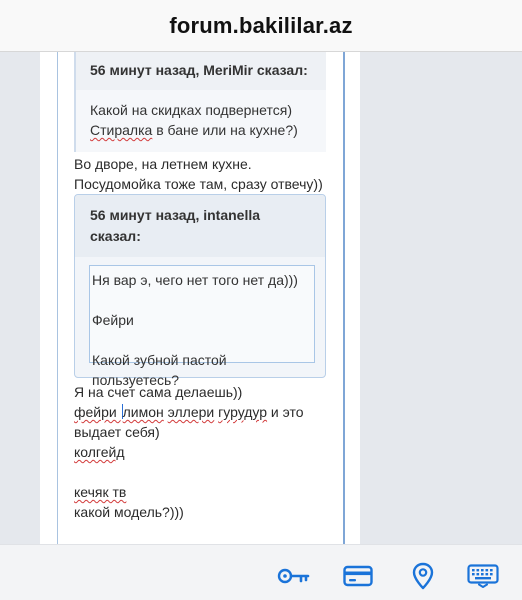 The height and width of the screenshot is (600, 522). Describe the element at coordinates (191, 110) in the screenshot. I see `quote-line: Какой на скидках подвернется)` at that location.